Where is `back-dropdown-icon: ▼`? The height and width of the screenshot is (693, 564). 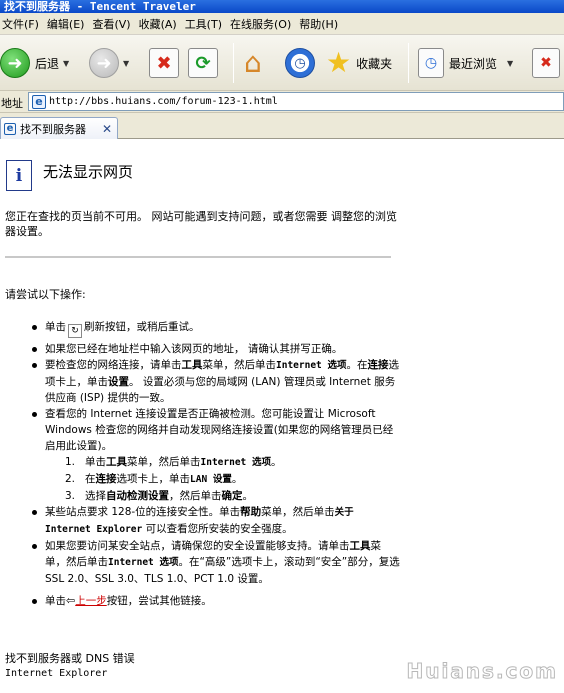 back-dropdown-icon: ▼ is located at coordinates (66, 63).